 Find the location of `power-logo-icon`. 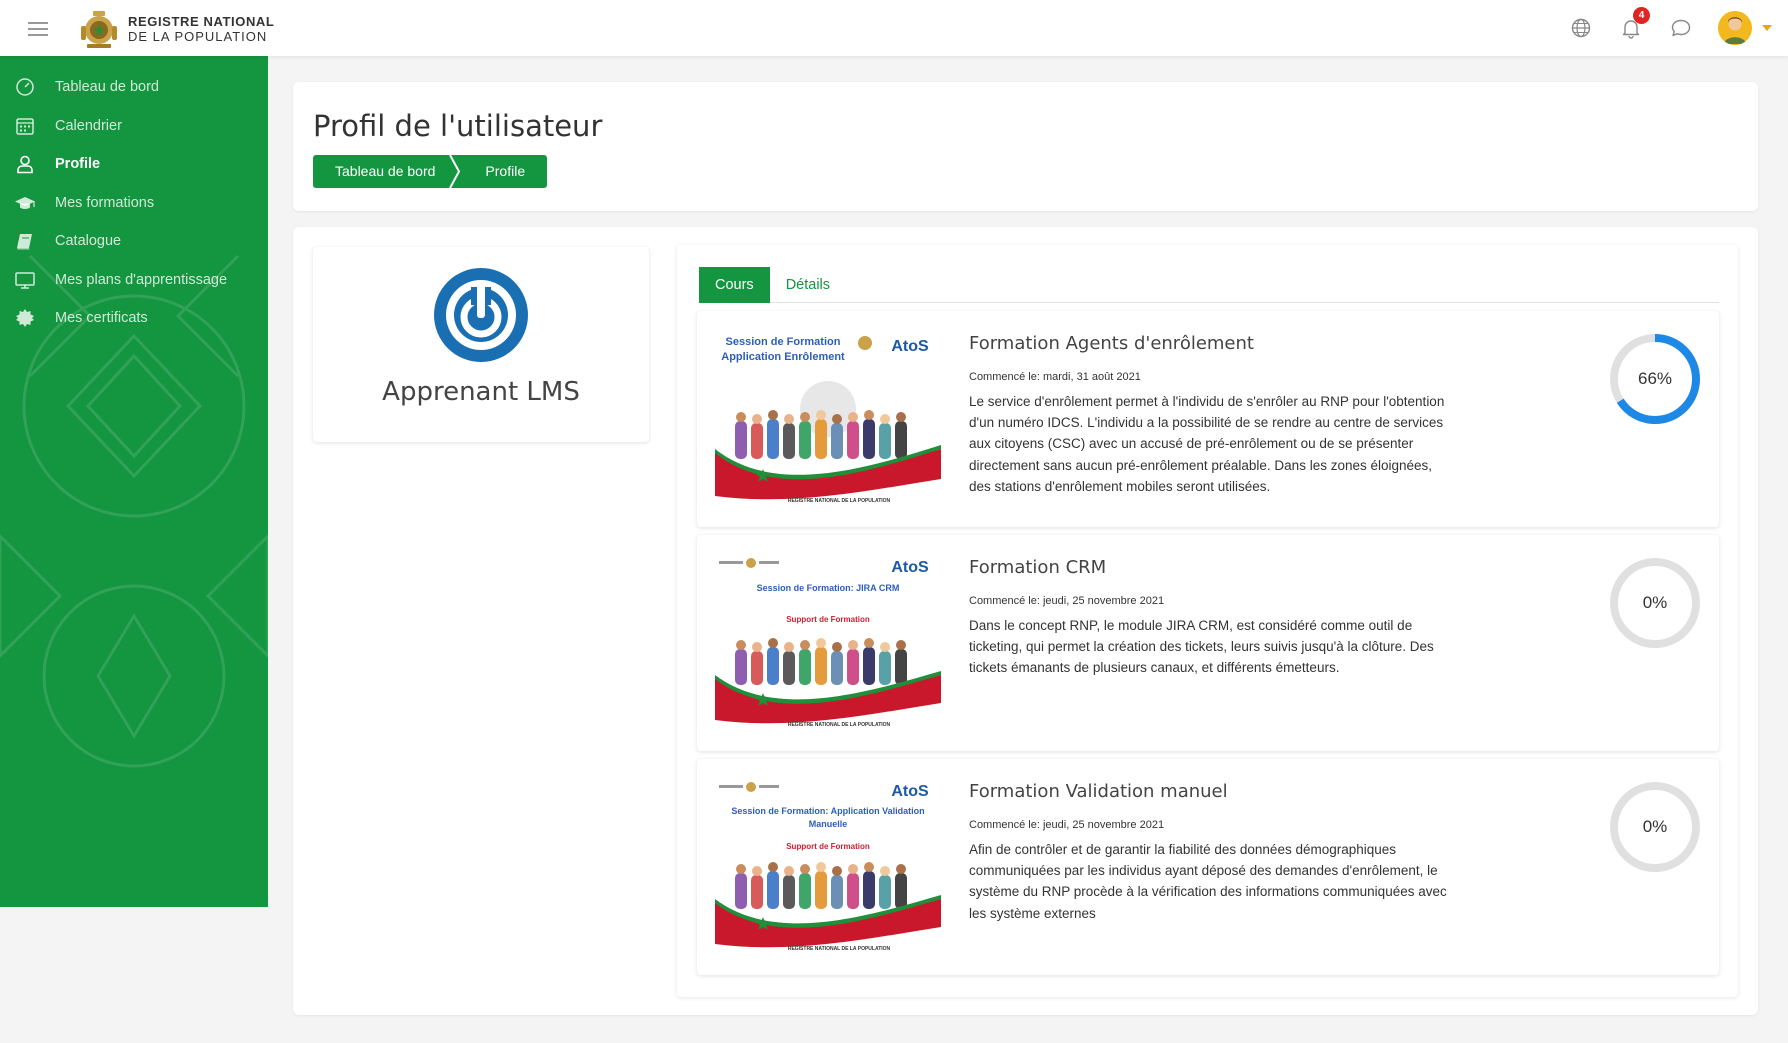

power-logo-icon is located at coordinates (481, 315).